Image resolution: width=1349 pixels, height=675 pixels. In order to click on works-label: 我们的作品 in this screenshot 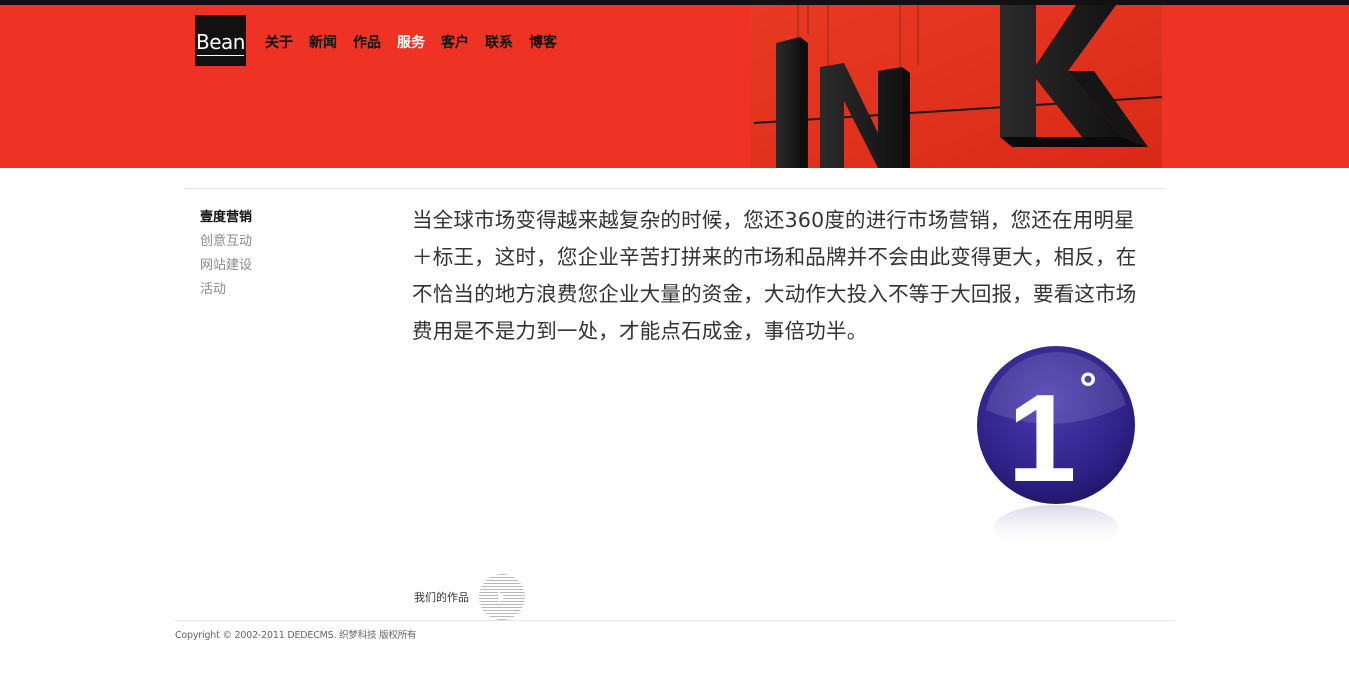, I will do `click(441, 597)`.